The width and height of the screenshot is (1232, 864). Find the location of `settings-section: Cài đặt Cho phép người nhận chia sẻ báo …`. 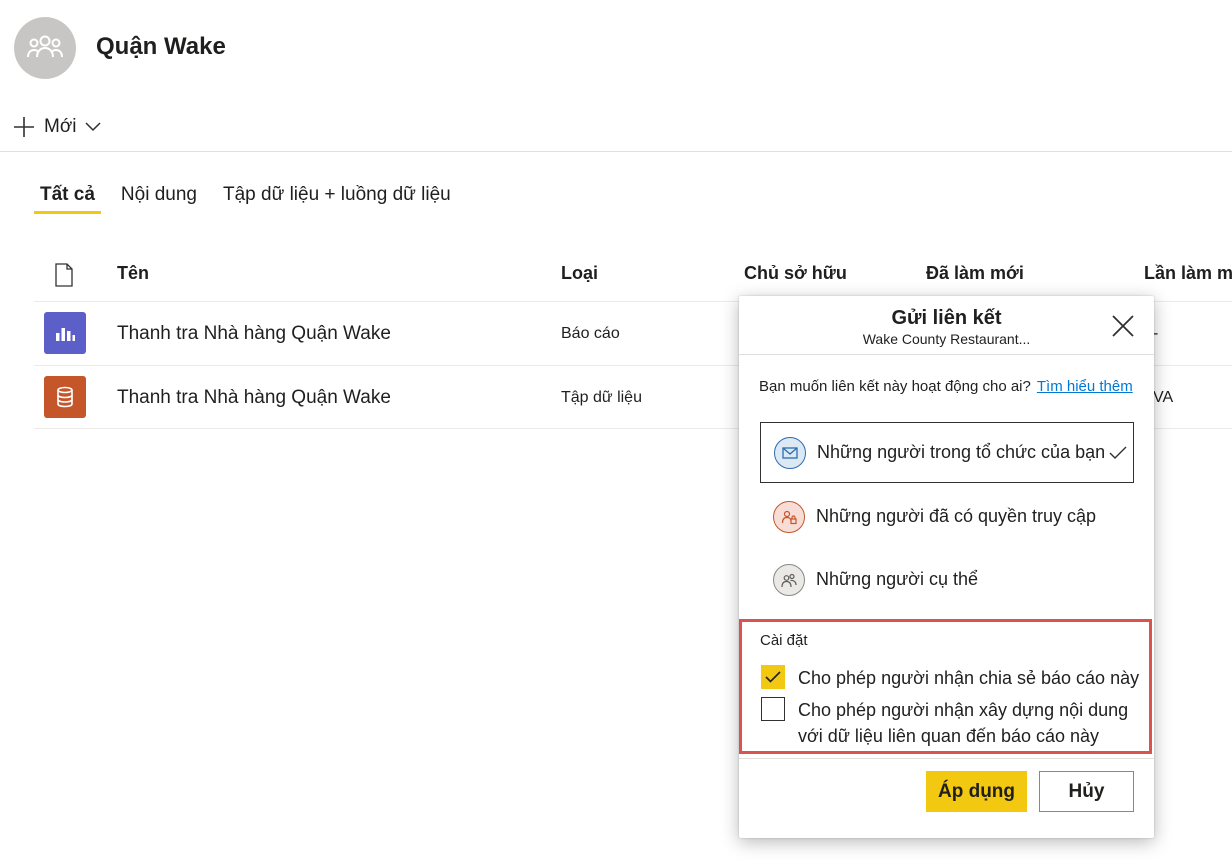

settings-section: Cài đặt Cho phép người nhận chia sẻ báo … is located at coordinates (945, 686).